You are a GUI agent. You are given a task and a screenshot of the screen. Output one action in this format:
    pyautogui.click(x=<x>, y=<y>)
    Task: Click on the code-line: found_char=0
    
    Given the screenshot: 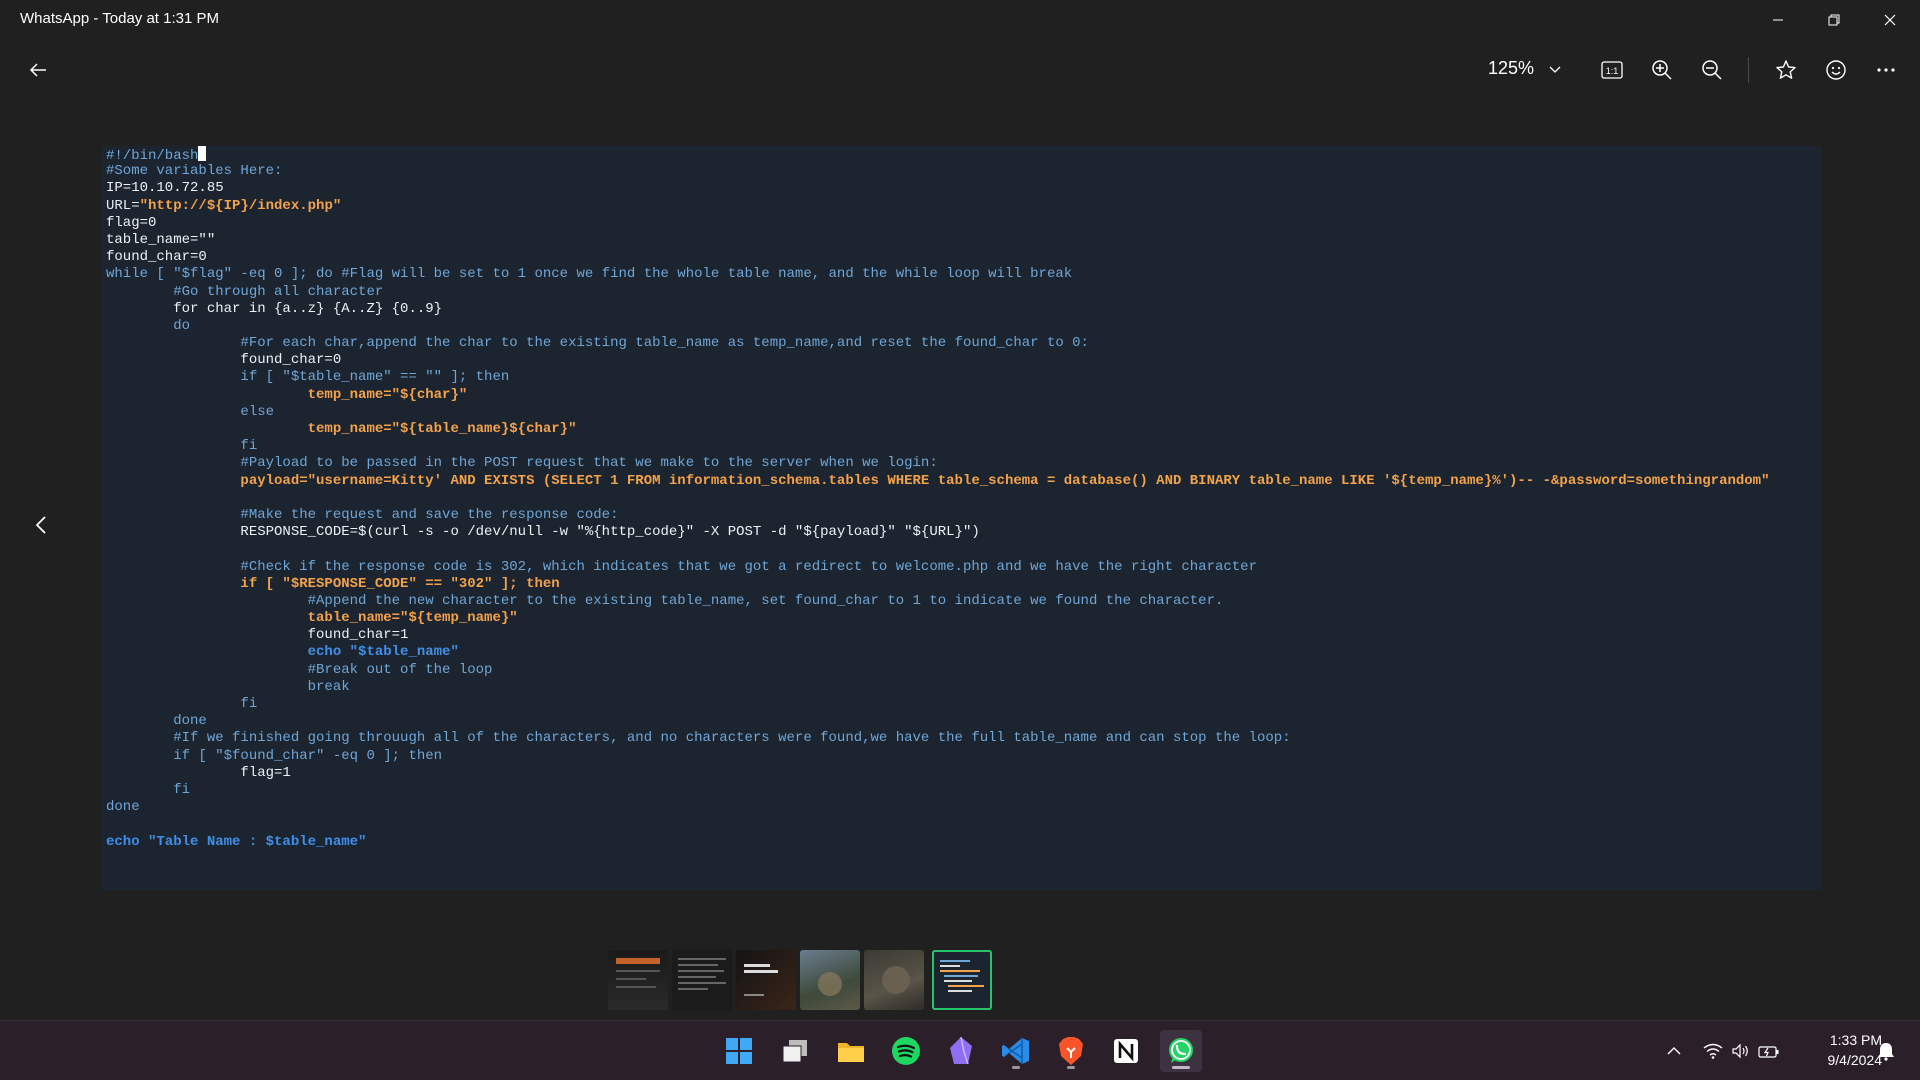 What is the action you would take?
    pyautogui.click(x=156, y=257)
    